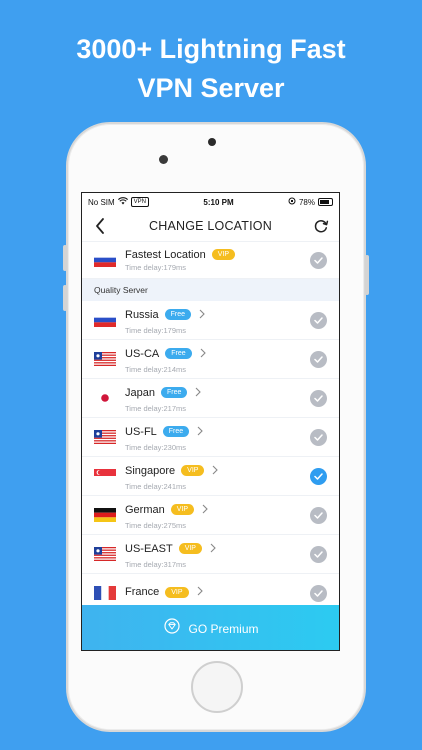 Image resolution: width=422 pixels, height=750 pixels. What do you see at coordinates (122, 202) in the screenshot?
I see `wifi-icon` at bounding box center [122, 202].